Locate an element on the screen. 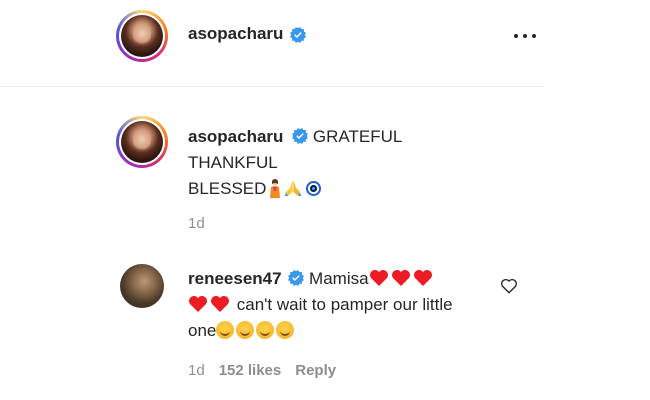  folded-hands-icon is located at coordinates (293, 188).